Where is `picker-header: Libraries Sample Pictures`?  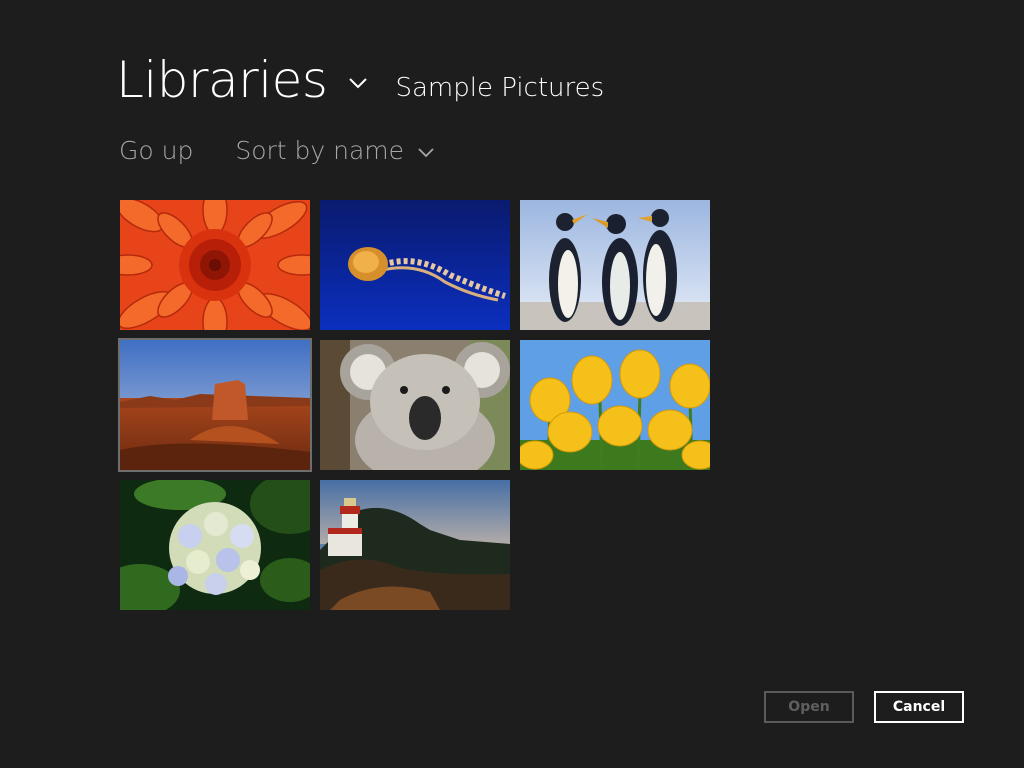 picker-header: Libraries Sample Pictures is located at coordinates (360, 80).